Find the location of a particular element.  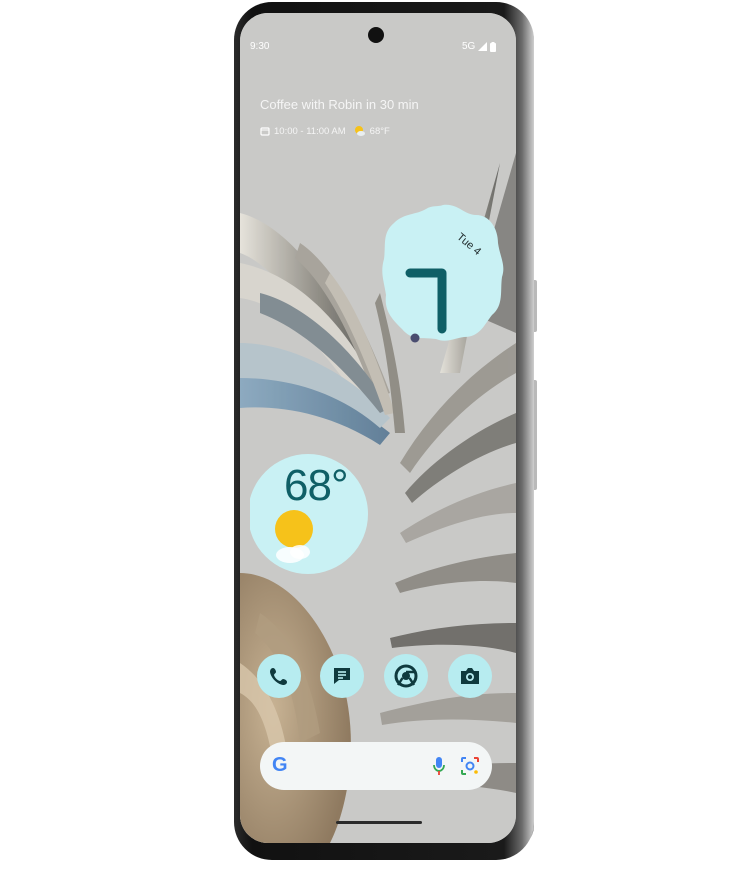

calendar-icon is located at coordinates (265, 131).